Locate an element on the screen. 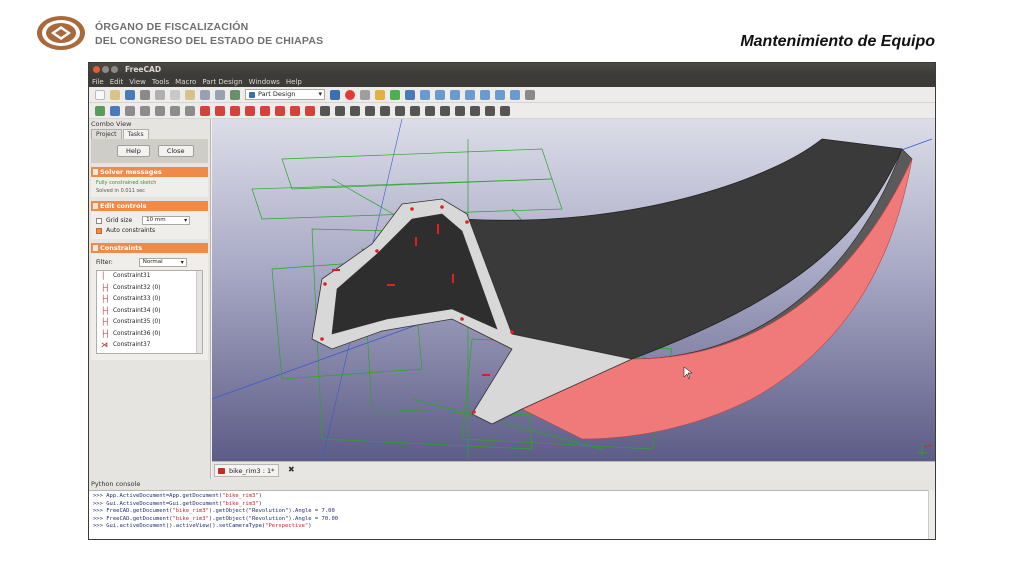  tangent-constraint-icon is located at coordinates (475, 110).